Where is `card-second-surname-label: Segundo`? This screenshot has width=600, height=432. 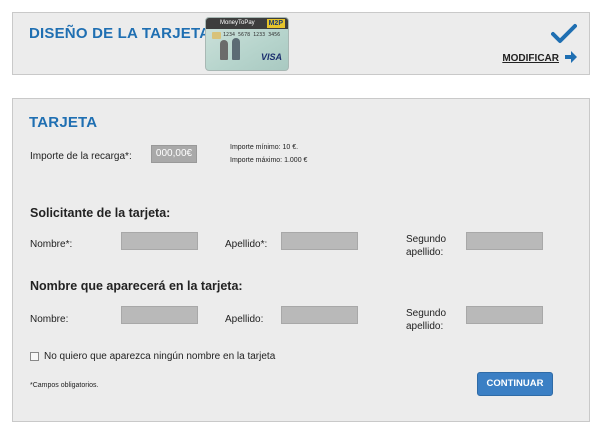
card-second-surname-label: Segundo is located at coordinates (426, 313).